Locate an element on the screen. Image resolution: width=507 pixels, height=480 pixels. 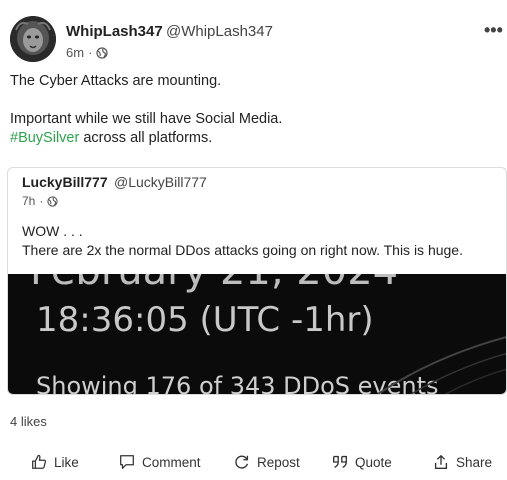
quoted-line-1: WOW . . . is located at coordinates (52, 231).